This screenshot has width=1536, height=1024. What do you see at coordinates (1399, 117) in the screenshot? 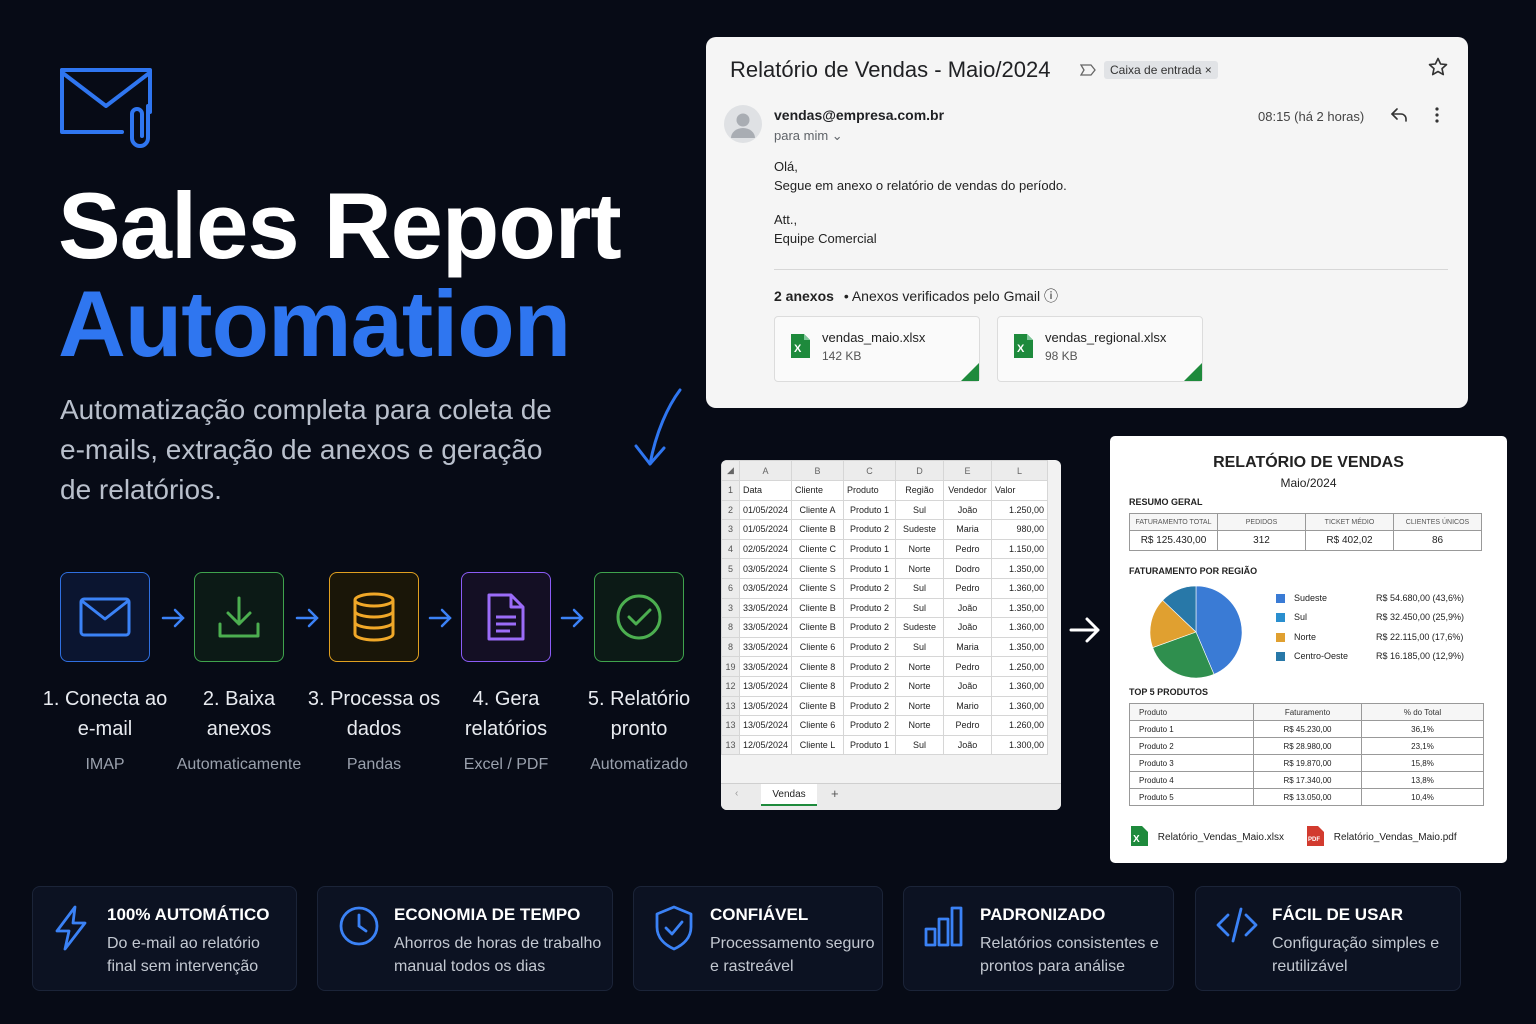
I see `reply-icon` at bounding box center [1399, 117].